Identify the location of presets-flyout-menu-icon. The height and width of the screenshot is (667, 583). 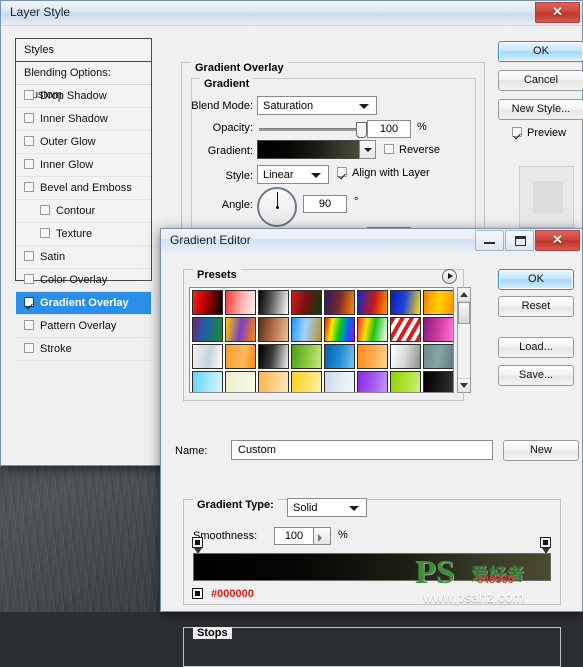
(449, 276).